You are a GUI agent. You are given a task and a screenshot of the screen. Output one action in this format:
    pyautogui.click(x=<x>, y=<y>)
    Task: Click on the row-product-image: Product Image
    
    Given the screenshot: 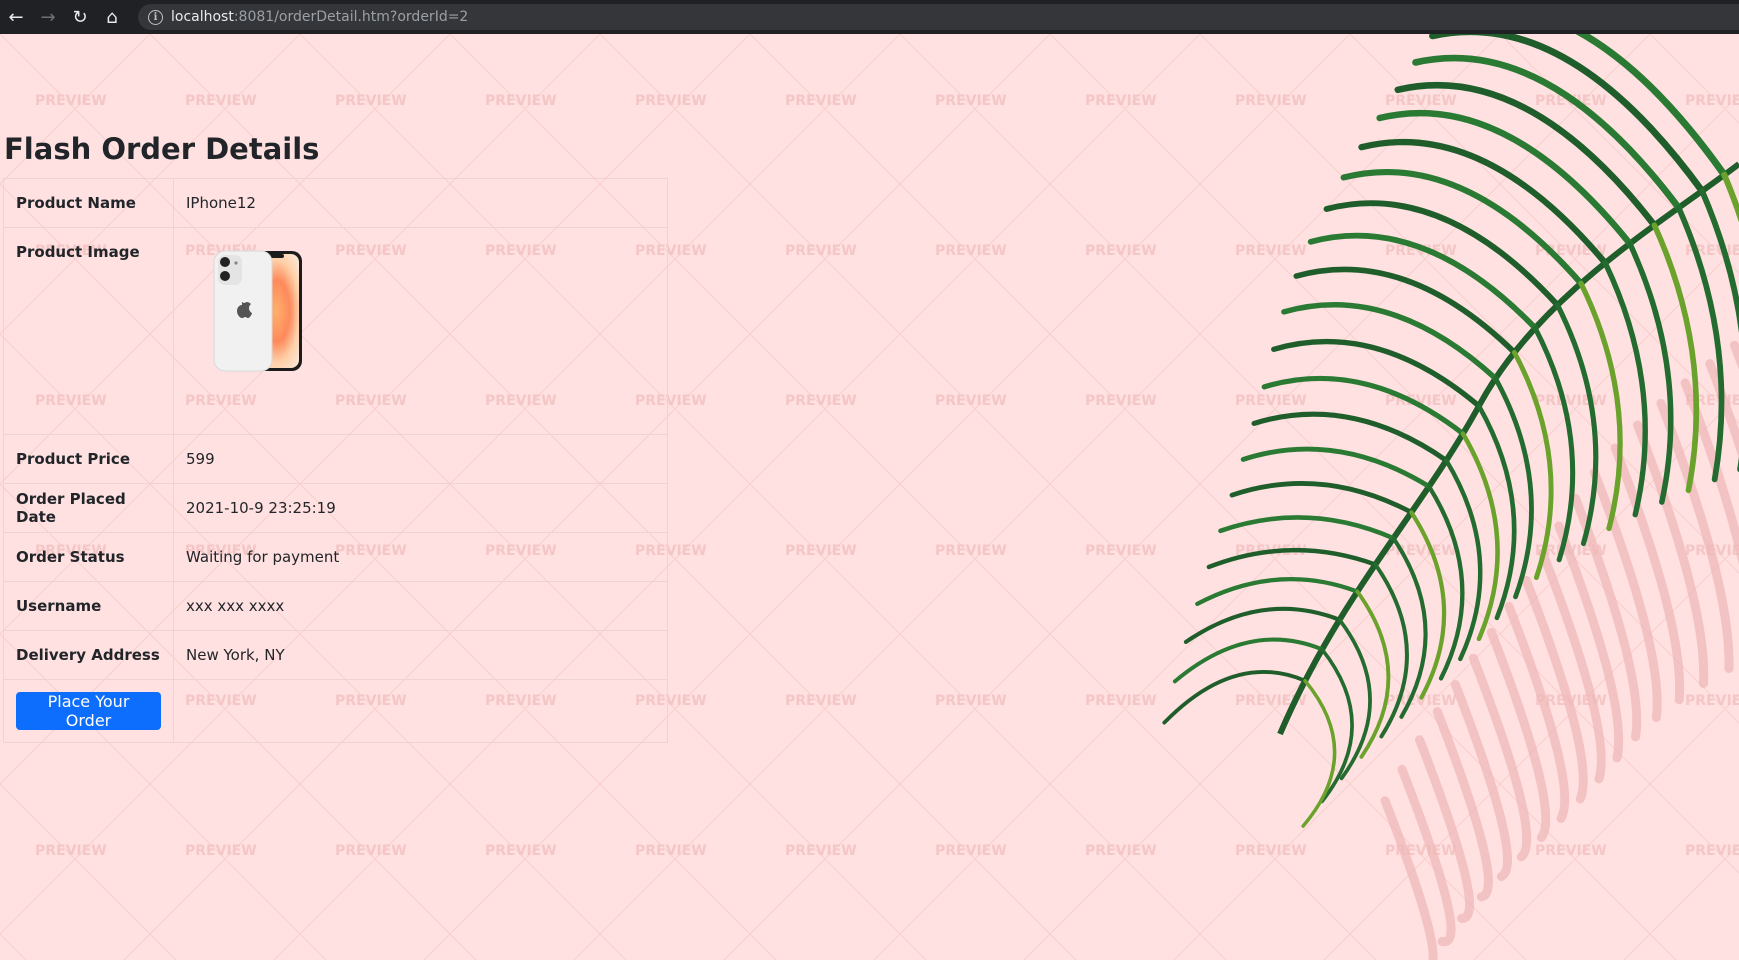 What is the action you would take?
    pyautogui.click(x=335, y=331)
    